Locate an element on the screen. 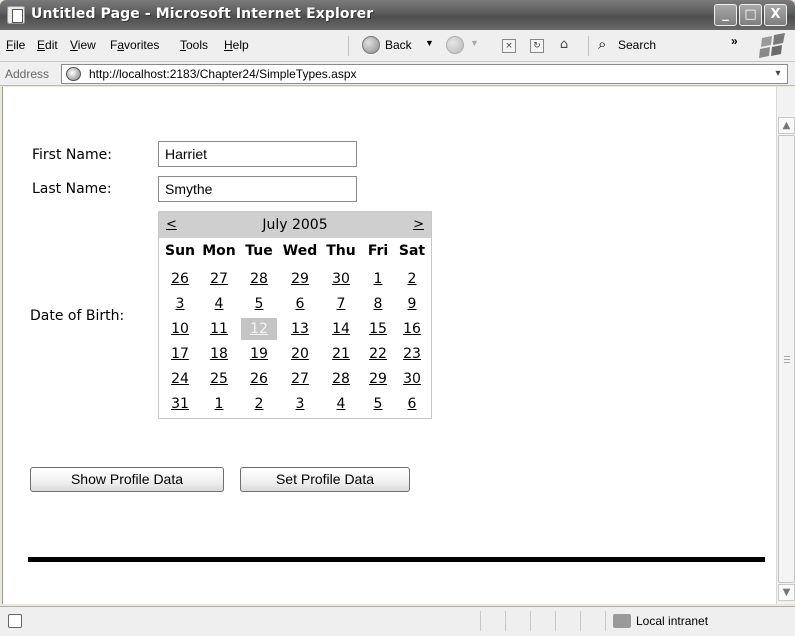 The width and height of the screenshot is (795, 636). vertical-scrollbar: ▲ ▼ is located at coordinates (785, 345).